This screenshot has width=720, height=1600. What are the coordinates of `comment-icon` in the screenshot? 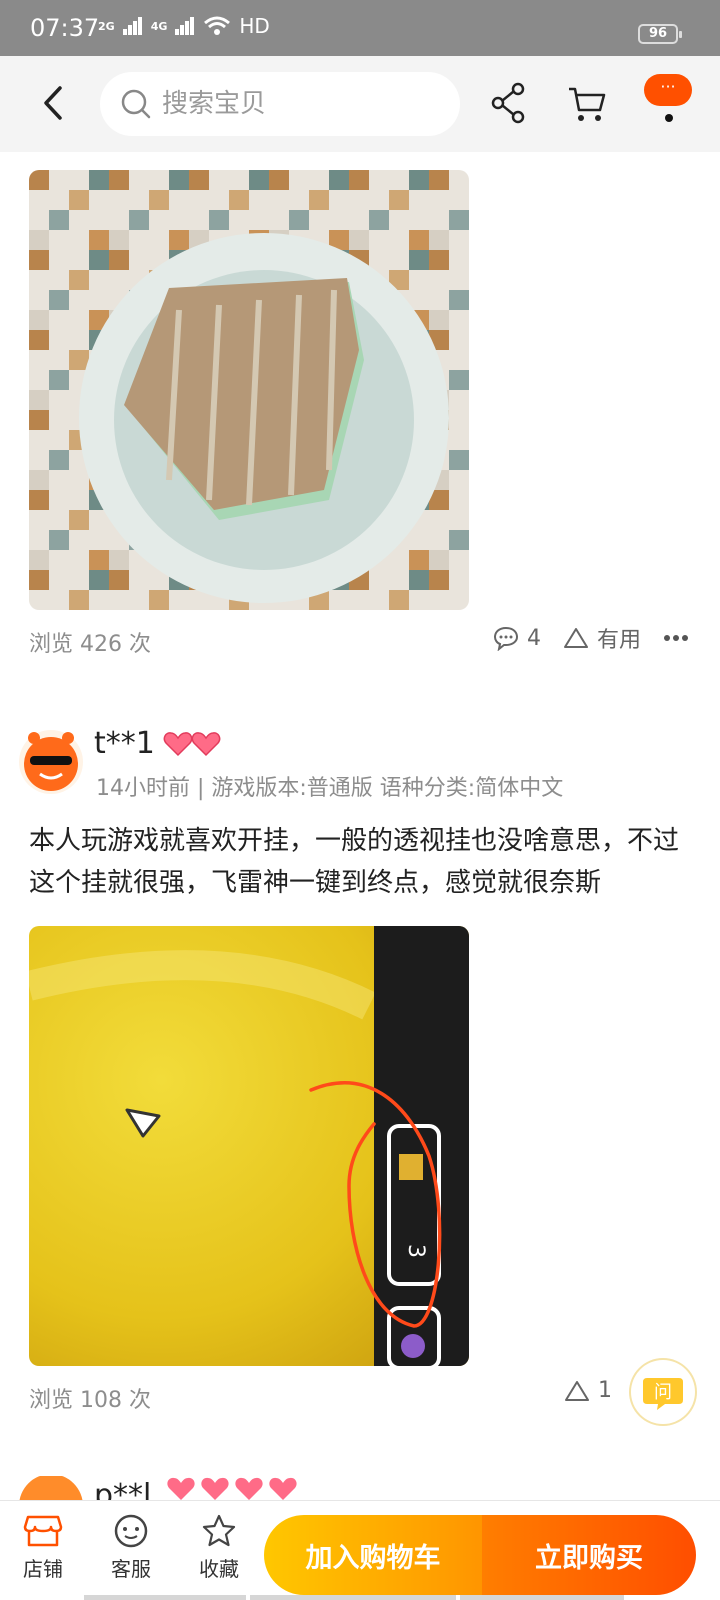 It's located at (505, 638).